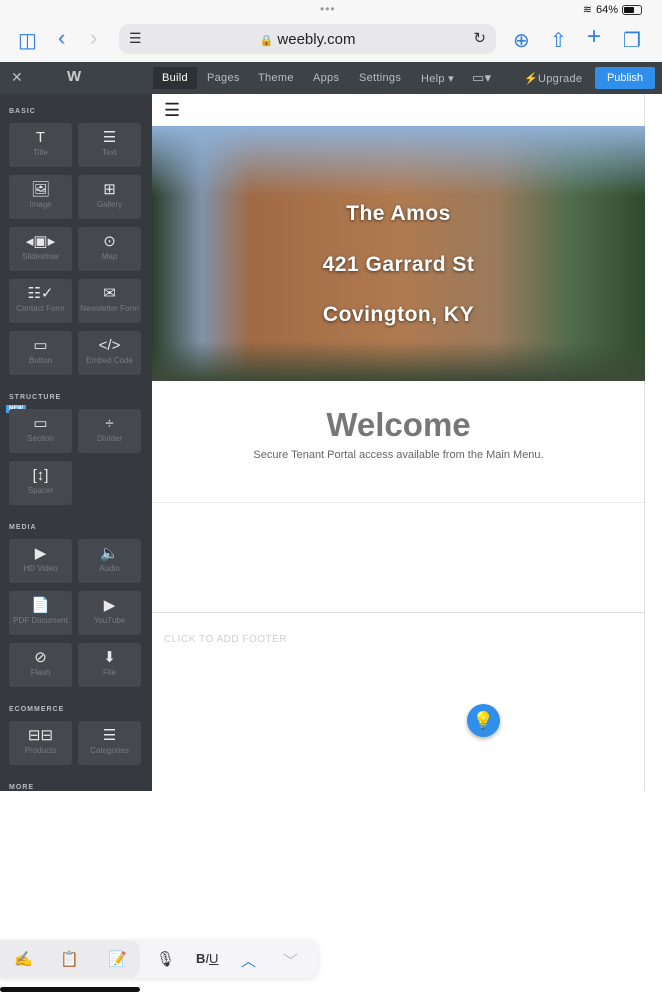 This screenshot has width=662, height=999. What do you see at coordinates (40, 568) in the screenshot?
I see `element-label: HD Video` at bounding box center [40, 568].